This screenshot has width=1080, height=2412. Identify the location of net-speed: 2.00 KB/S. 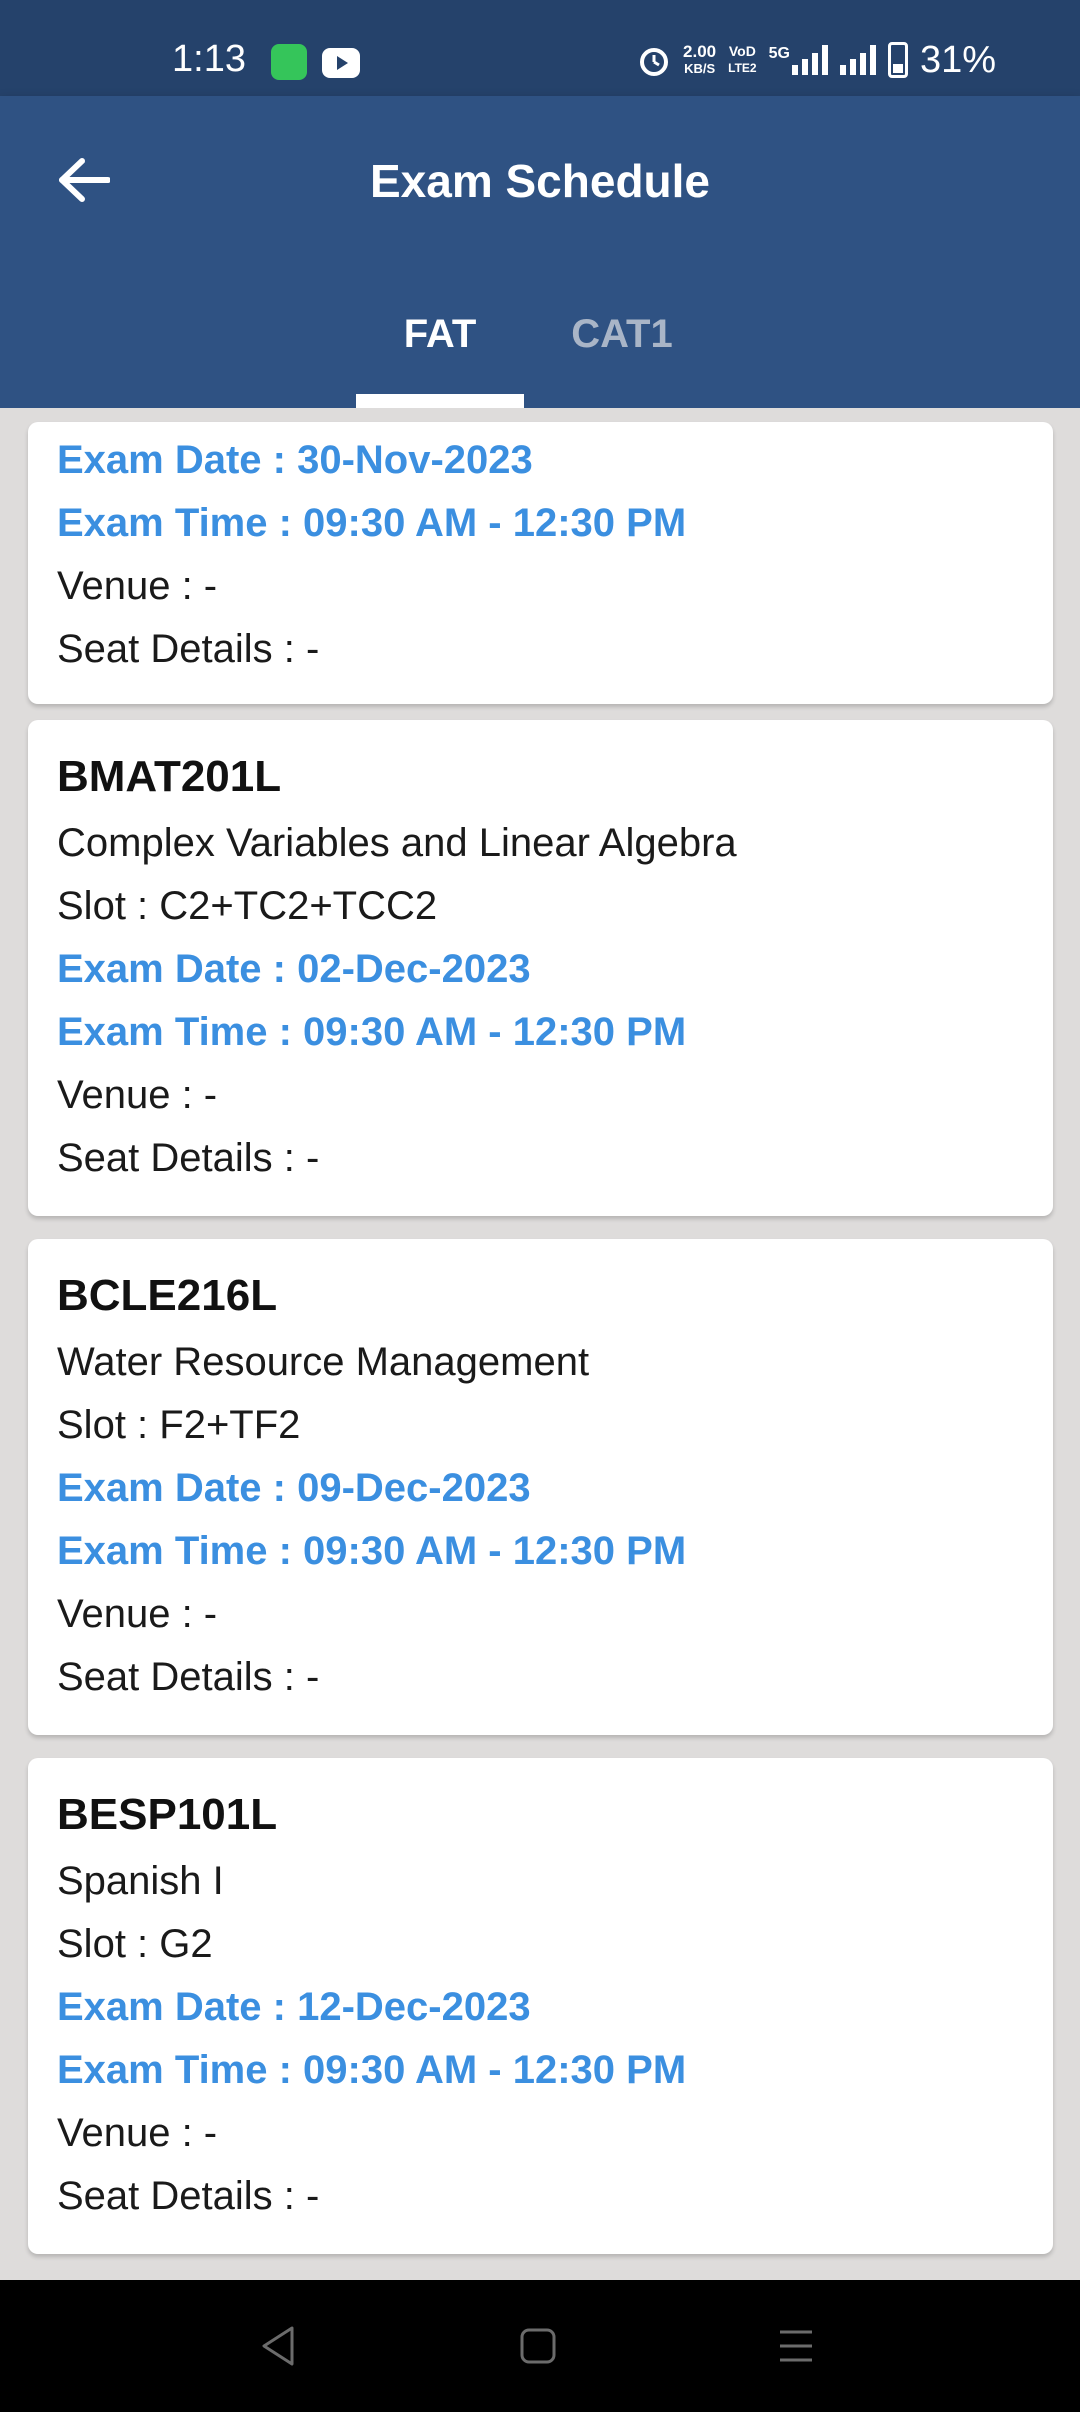
(700, 59).